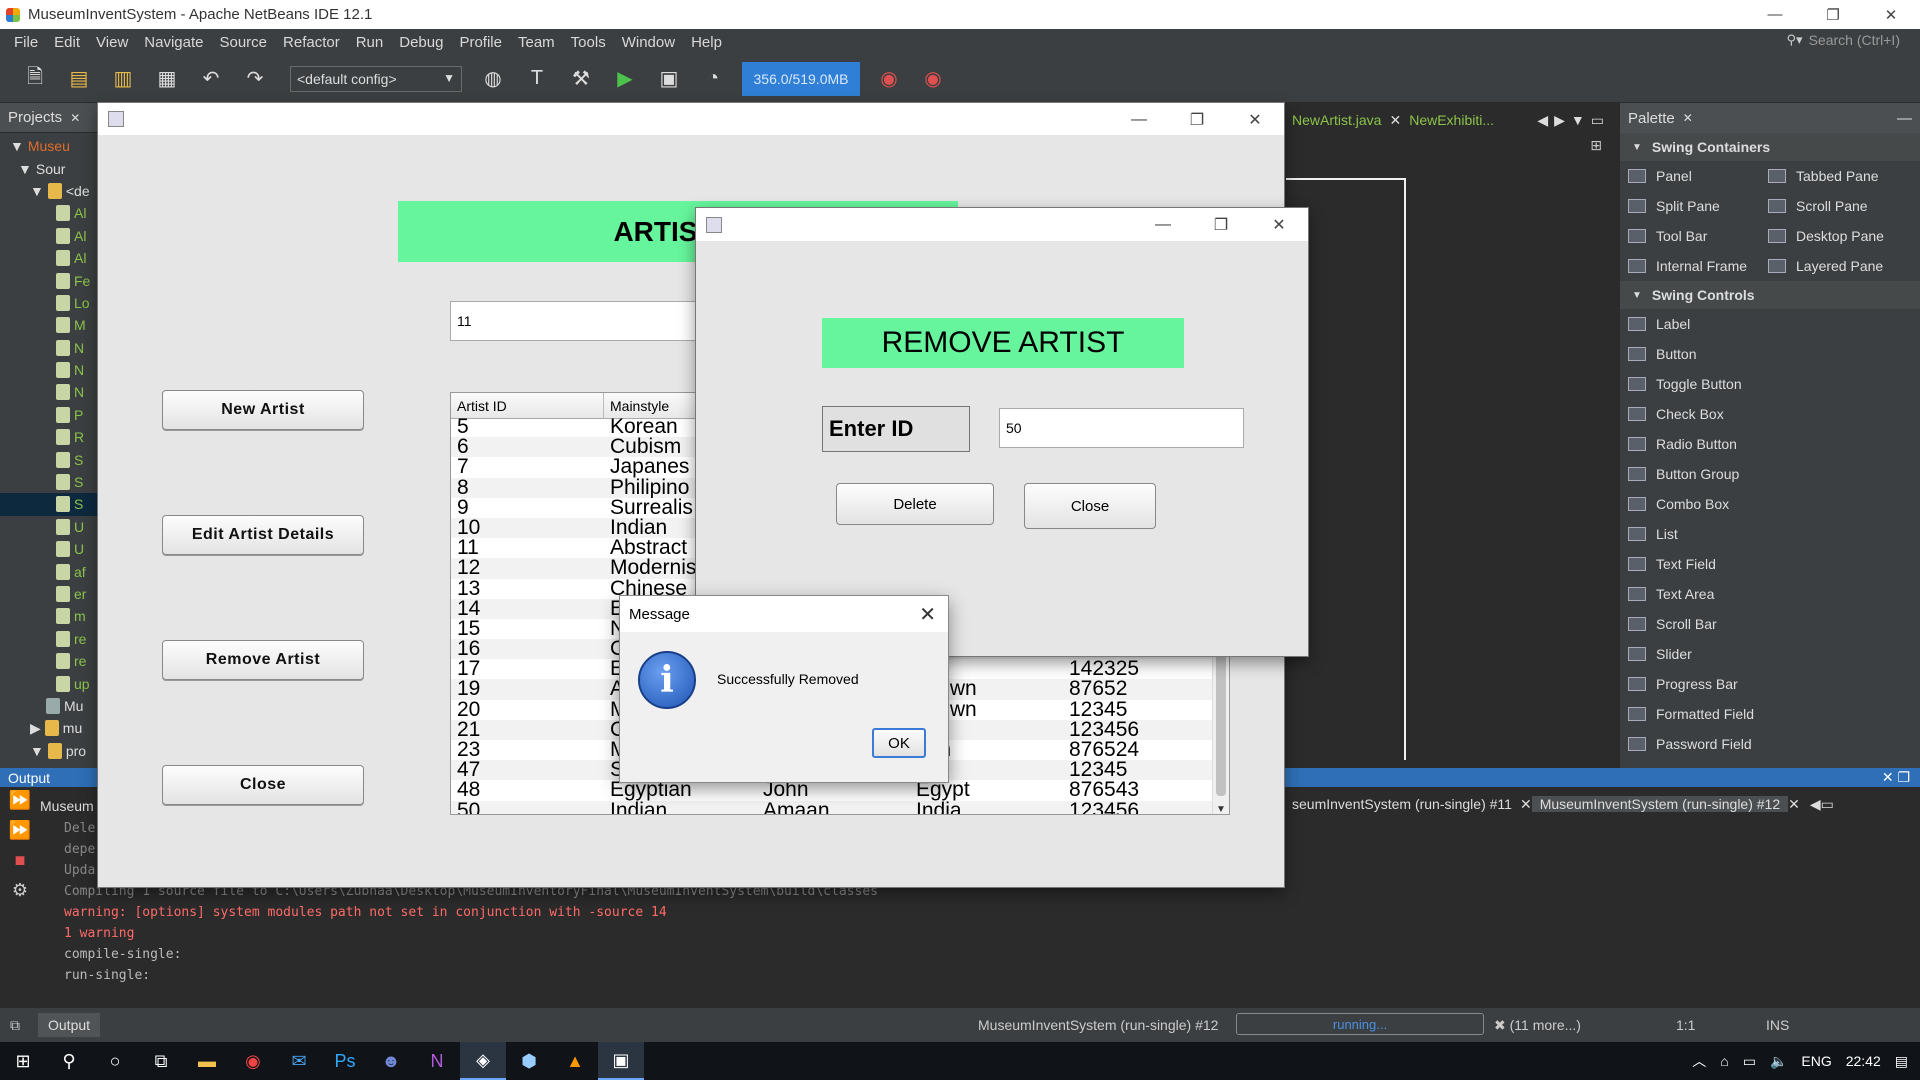 Image resolution: width=1920 pixels, height=1080 pixels. Describe the element at coordinates (1221, 809) in the screenshot. I see `scroll-down-icon: ▼` at that location.